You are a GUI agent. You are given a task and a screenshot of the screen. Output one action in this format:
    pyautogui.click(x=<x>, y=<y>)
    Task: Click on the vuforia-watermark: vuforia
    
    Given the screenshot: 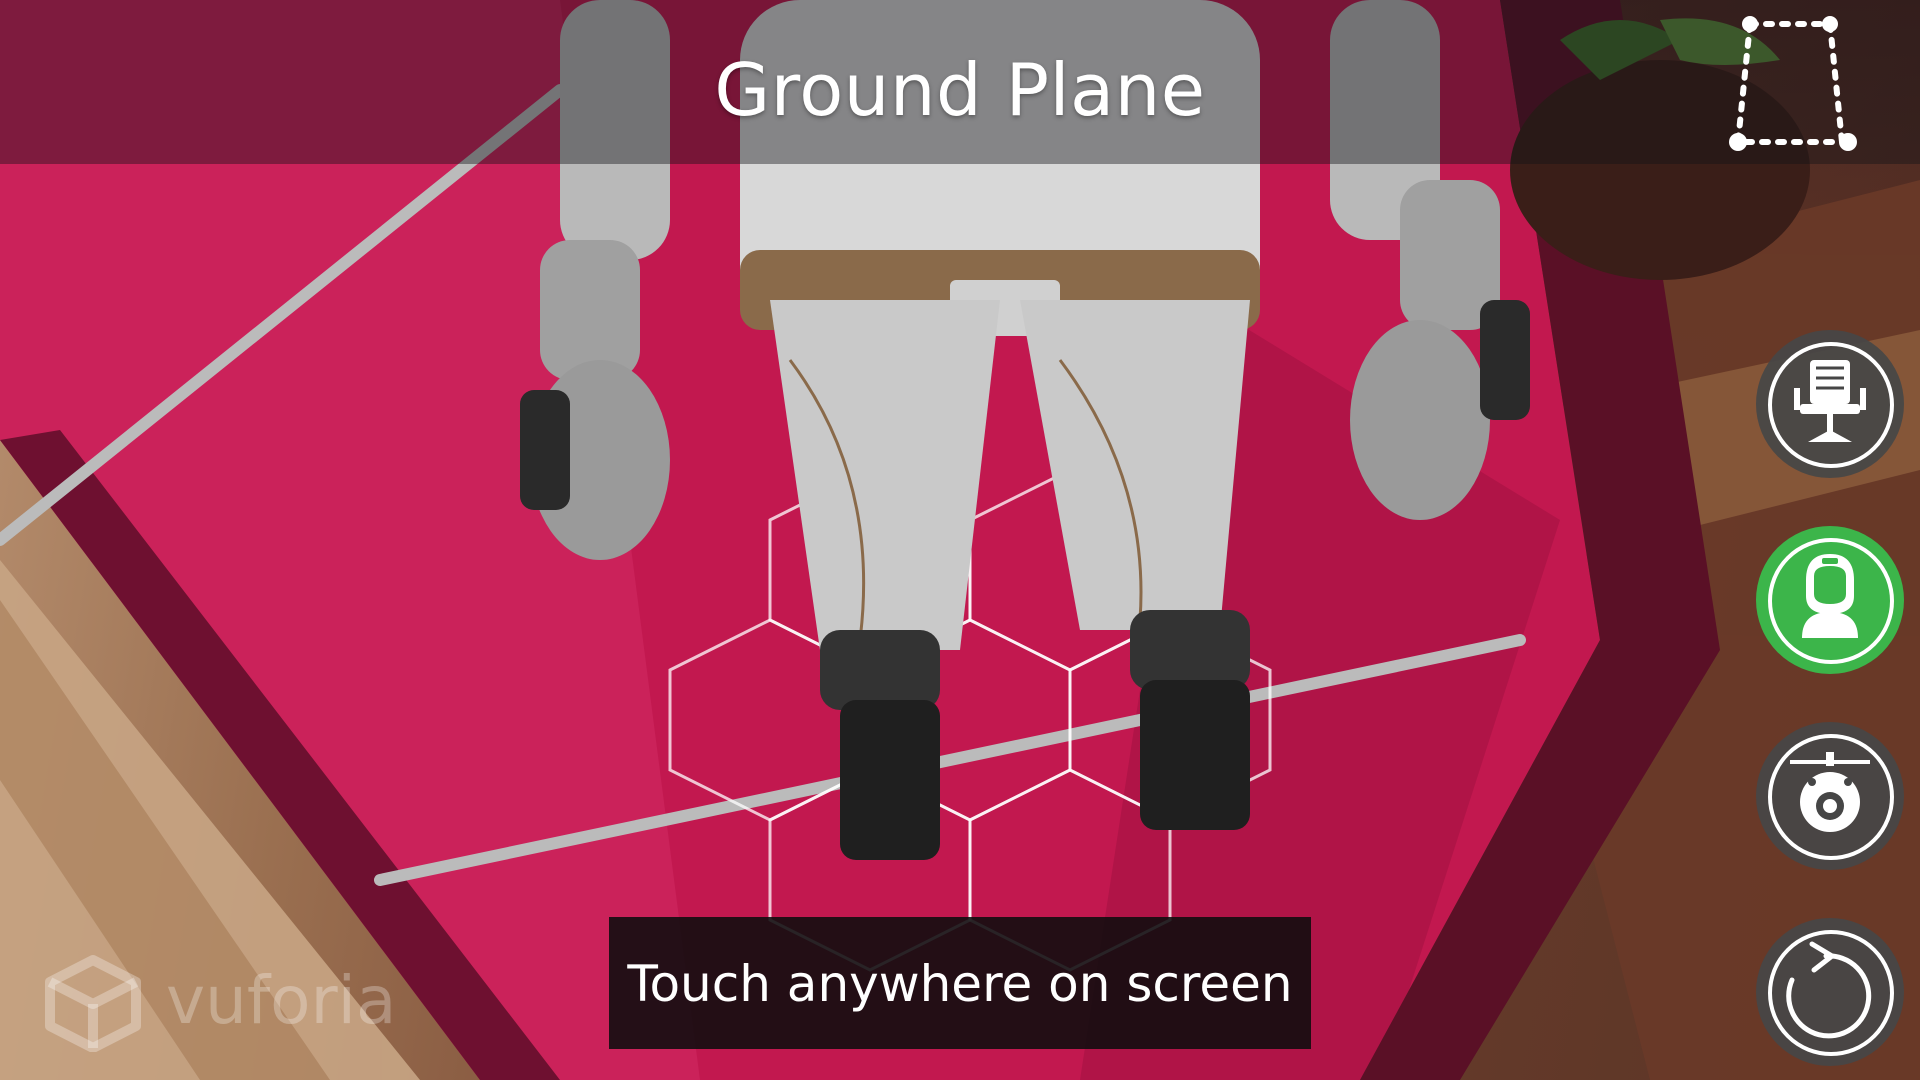 What is the action you would take?
    pyautogui.click(x=228, y=1002)
    